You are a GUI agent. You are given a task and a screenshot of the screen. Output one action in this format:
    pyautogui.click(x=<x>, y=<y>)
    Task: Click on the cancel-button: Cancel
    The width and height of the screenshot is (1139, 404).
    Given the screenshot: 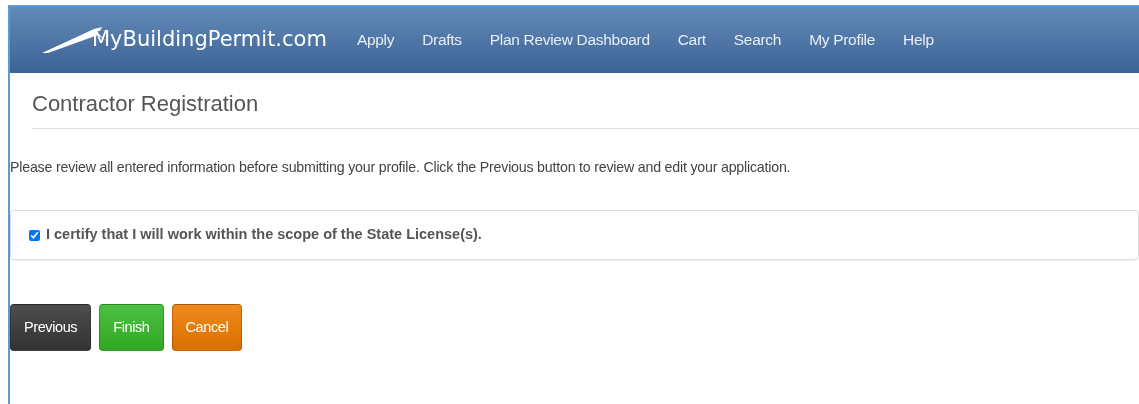 What is the action you would take?
    pyautogui.click(x=207, y=328)
    